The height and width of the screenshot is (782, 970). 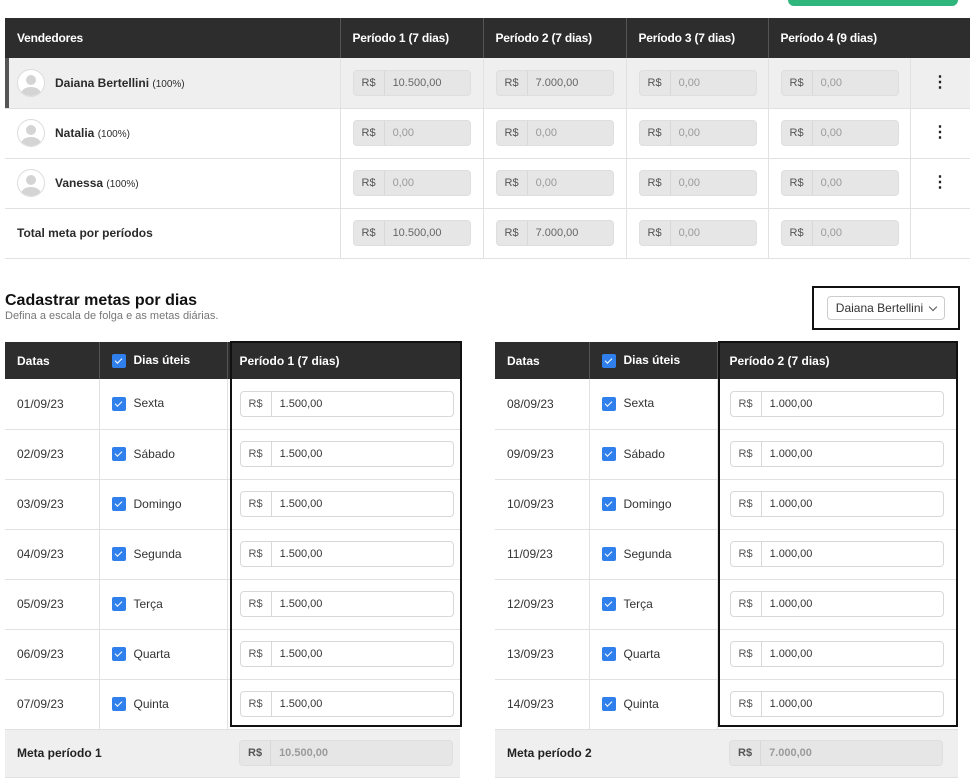 I want to click on workday-cell: Quarta, so click(x=163, y=654).